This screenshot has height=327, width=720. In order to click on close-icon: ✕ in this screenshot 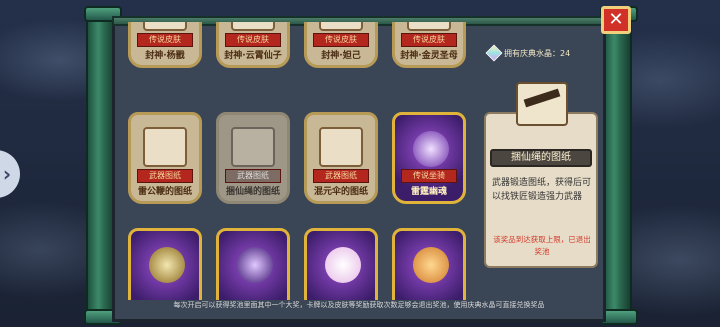, I will do `click(616, 19)`.